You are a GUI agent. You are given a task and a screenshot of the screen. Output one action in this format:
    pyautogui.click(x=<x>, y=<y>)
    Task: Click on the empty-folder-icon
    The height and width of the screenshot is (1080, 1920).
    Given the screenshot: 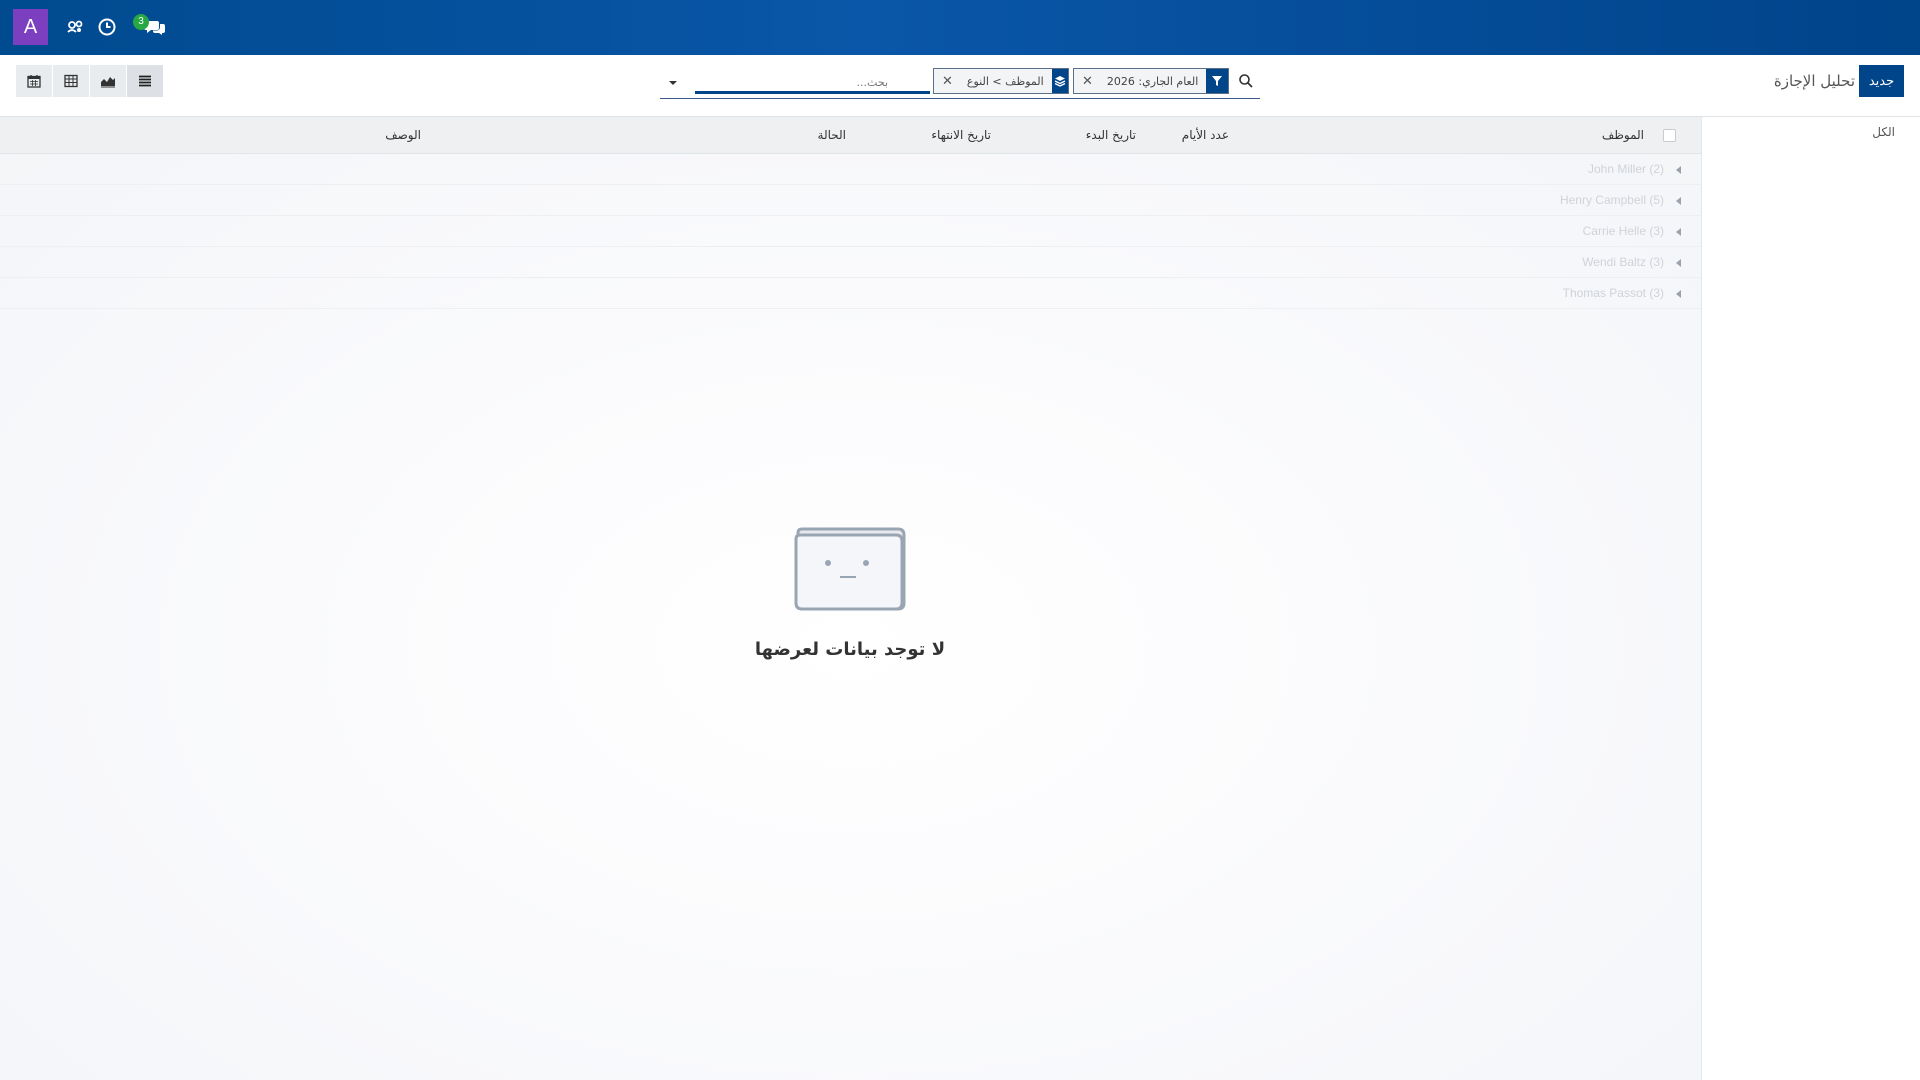 What is the action you would take?
    pyautogui.click(x=850, y=569)
    